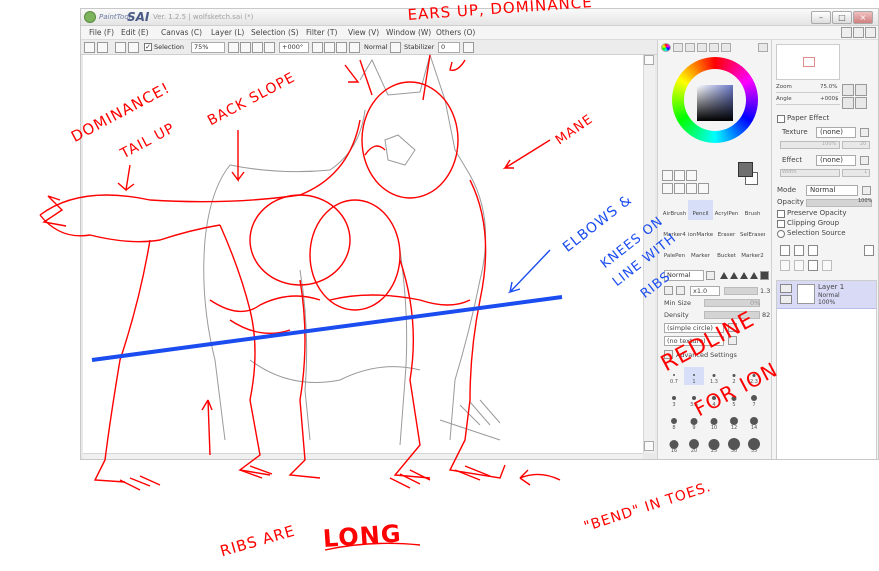 This screenshot has width=879, height=571. I want to click on brush-size-preset: 1, so click(694, 376).